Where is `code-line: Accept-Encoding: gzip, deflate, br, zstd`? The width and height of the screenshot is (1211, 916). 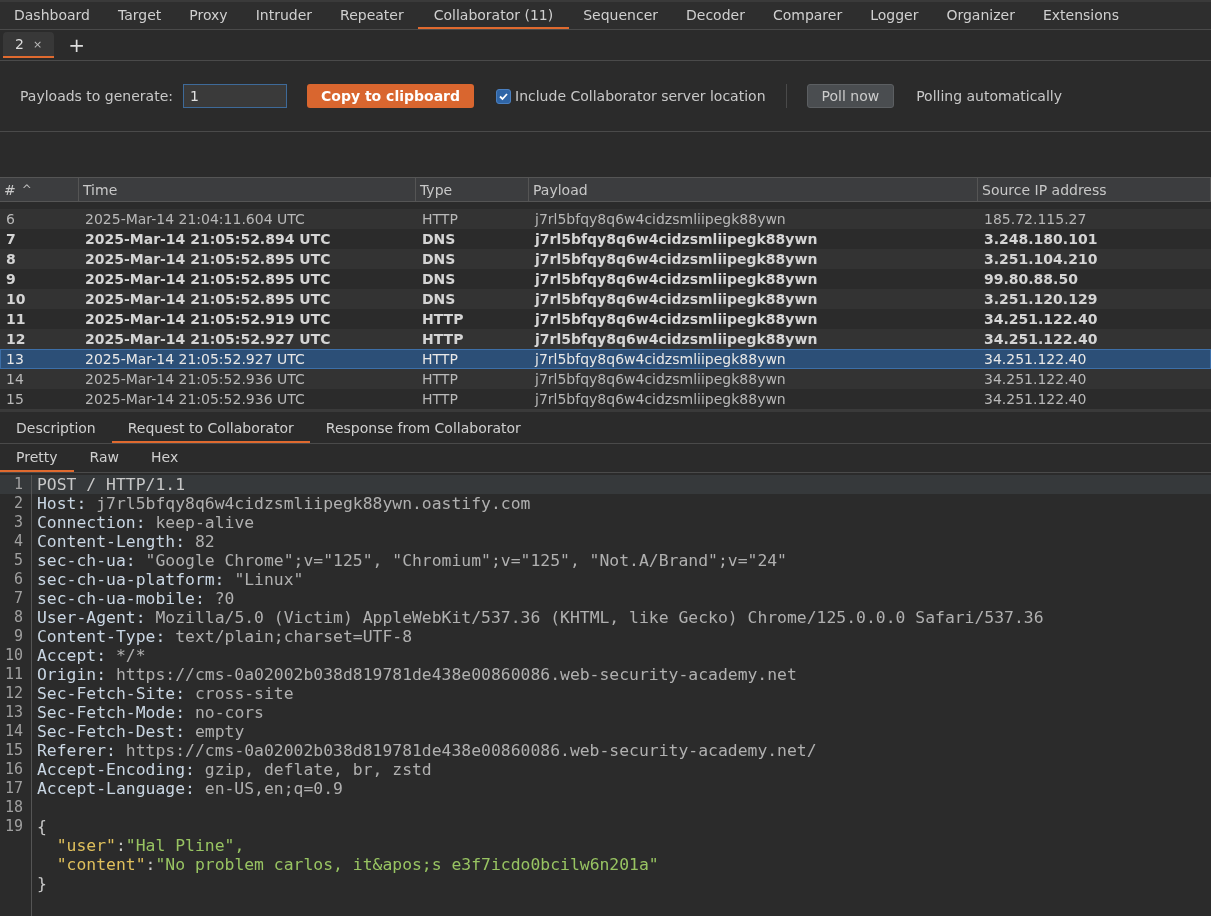 code-line: Accept-Encoding: gzip, deflate, br, zstd is located at coordinates (234, 769).